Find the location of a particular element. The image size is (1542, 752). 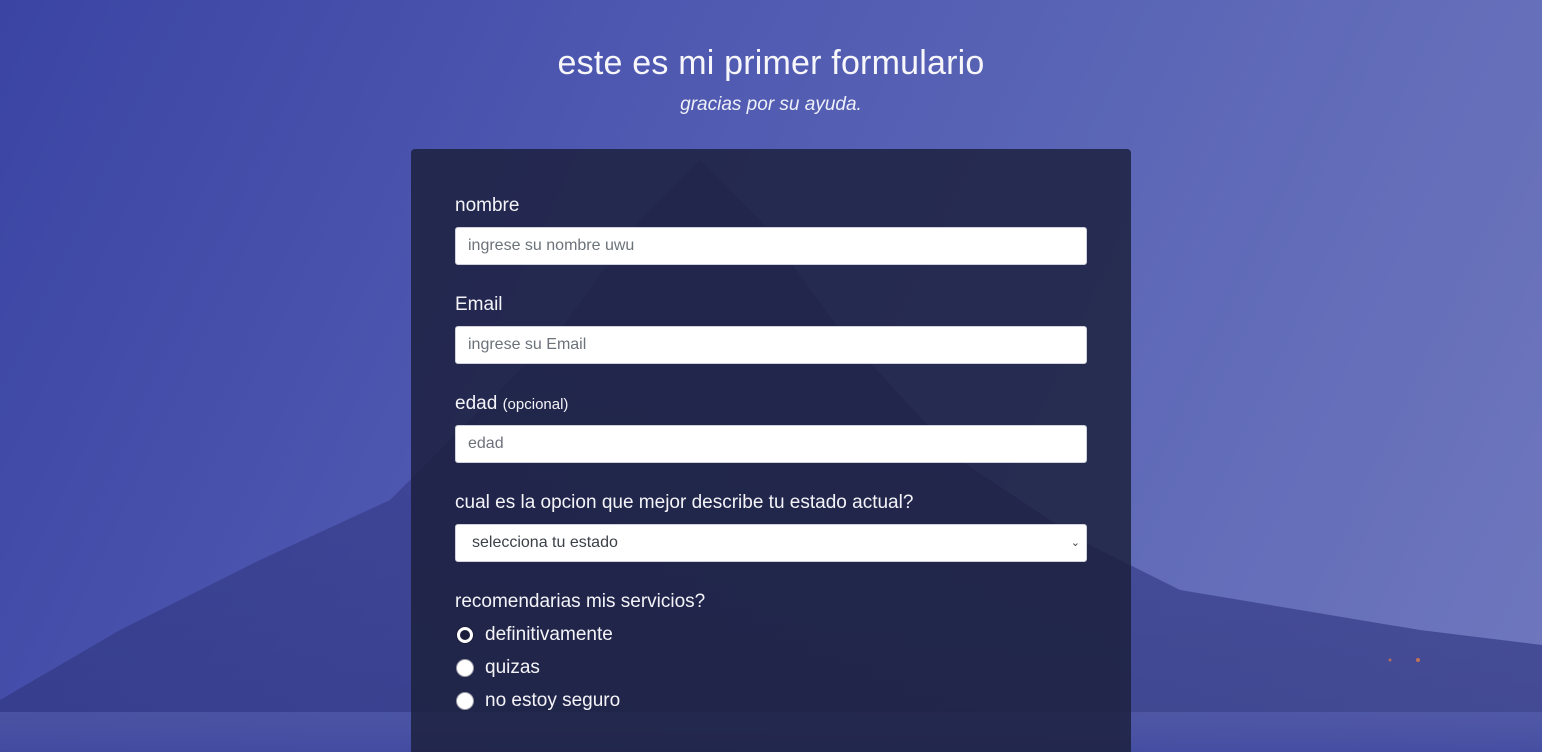

name-group: nombre is located at coordinates (771, 235).